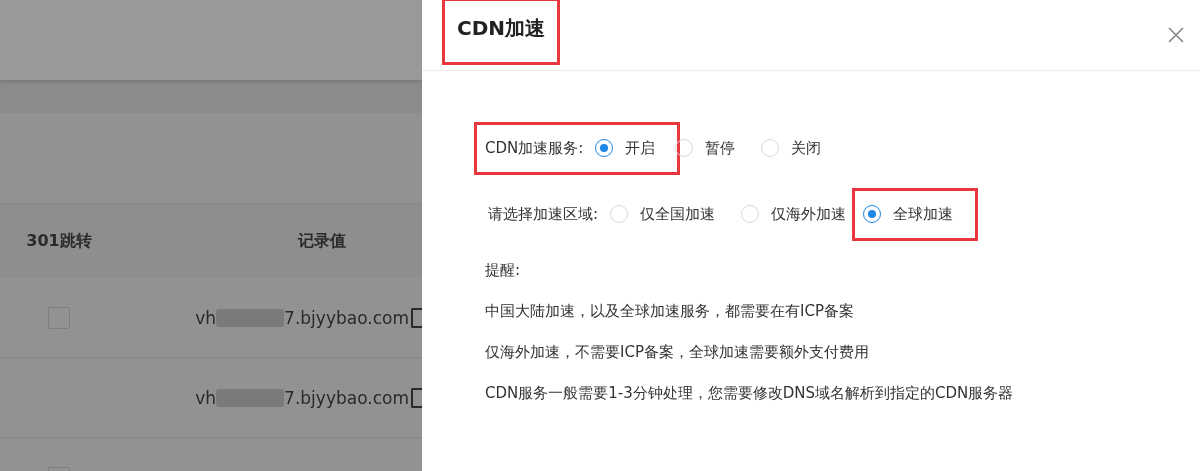 The height and width of the screenshot is (471, 1200). Describe the element at coordinates (534, 148) in the screenshot. I see `field-label: CDN加速服务:` at that location.